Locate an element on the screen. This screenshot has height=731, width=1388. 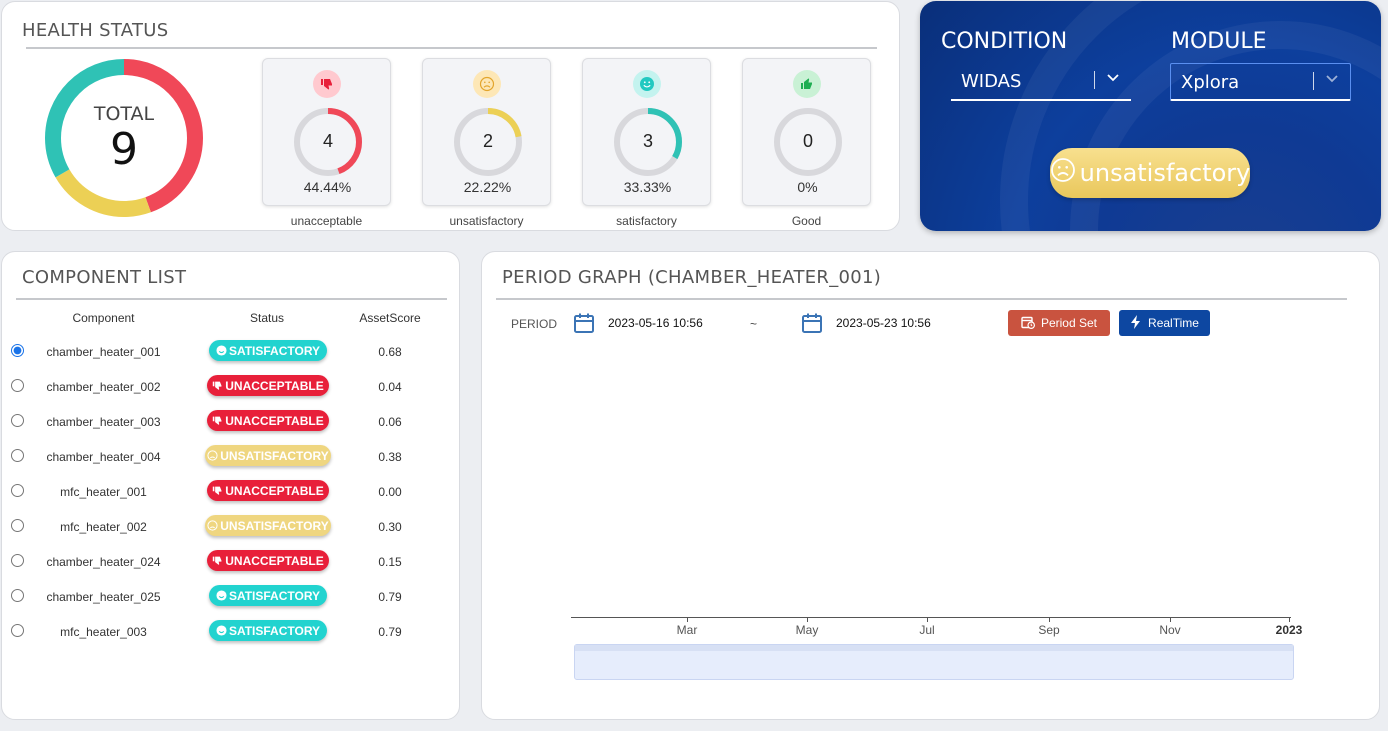
table-row: mfc_heater_003 SATISFACTORY 0.79 is located at coordinates (231, 639).